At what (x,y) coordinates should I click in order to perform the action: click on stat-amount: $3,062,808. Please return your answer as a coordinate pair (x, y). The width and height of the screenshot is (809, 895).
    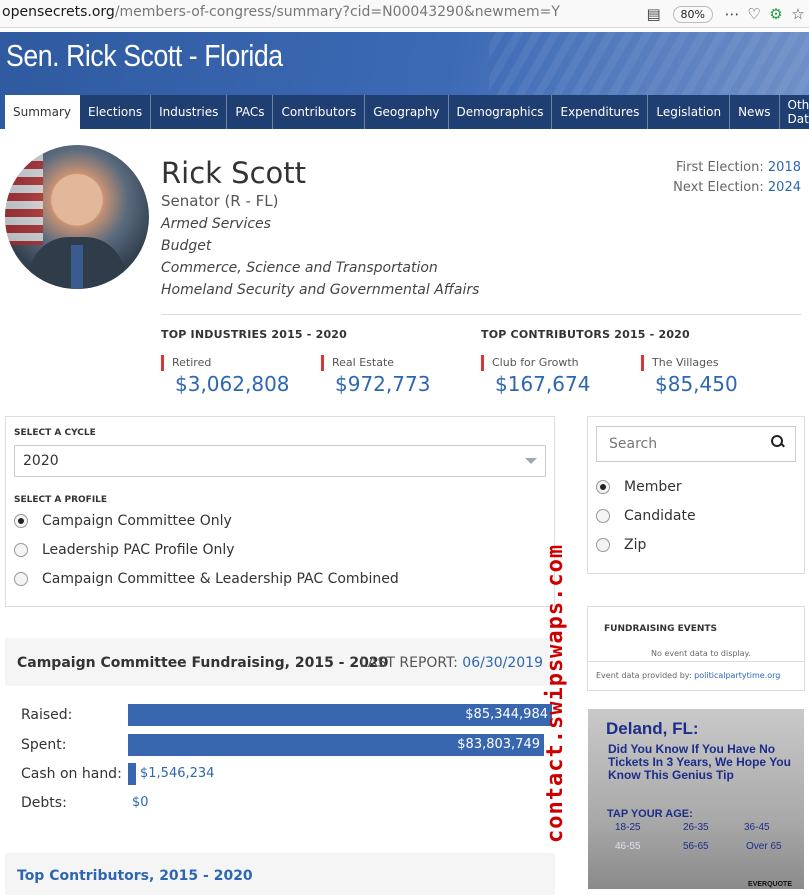
    Looking at the image, I should click on (232, 384).